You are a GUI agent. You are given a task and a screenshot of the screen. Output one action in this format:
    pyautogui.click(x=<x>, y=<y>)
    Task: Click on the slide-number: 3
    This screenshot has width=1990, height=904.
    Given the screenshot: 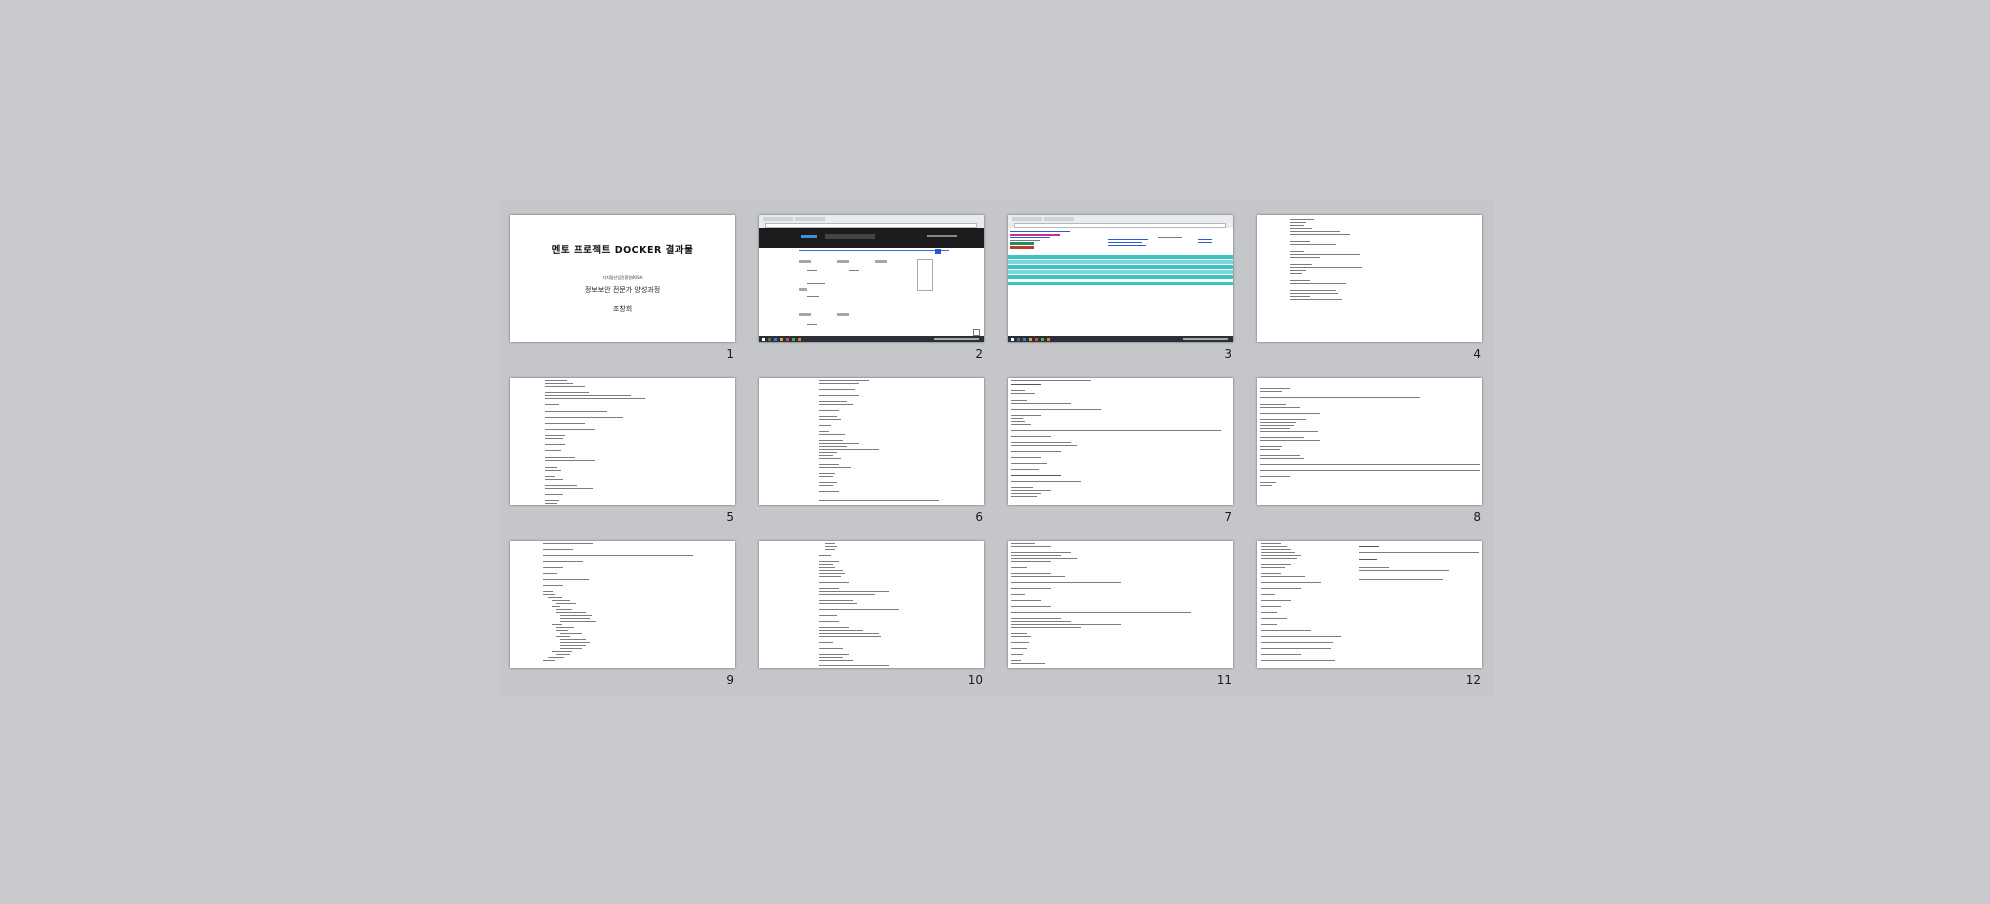 What is the action you would take?
    pyautogui.click(x=1228, y=354)
    